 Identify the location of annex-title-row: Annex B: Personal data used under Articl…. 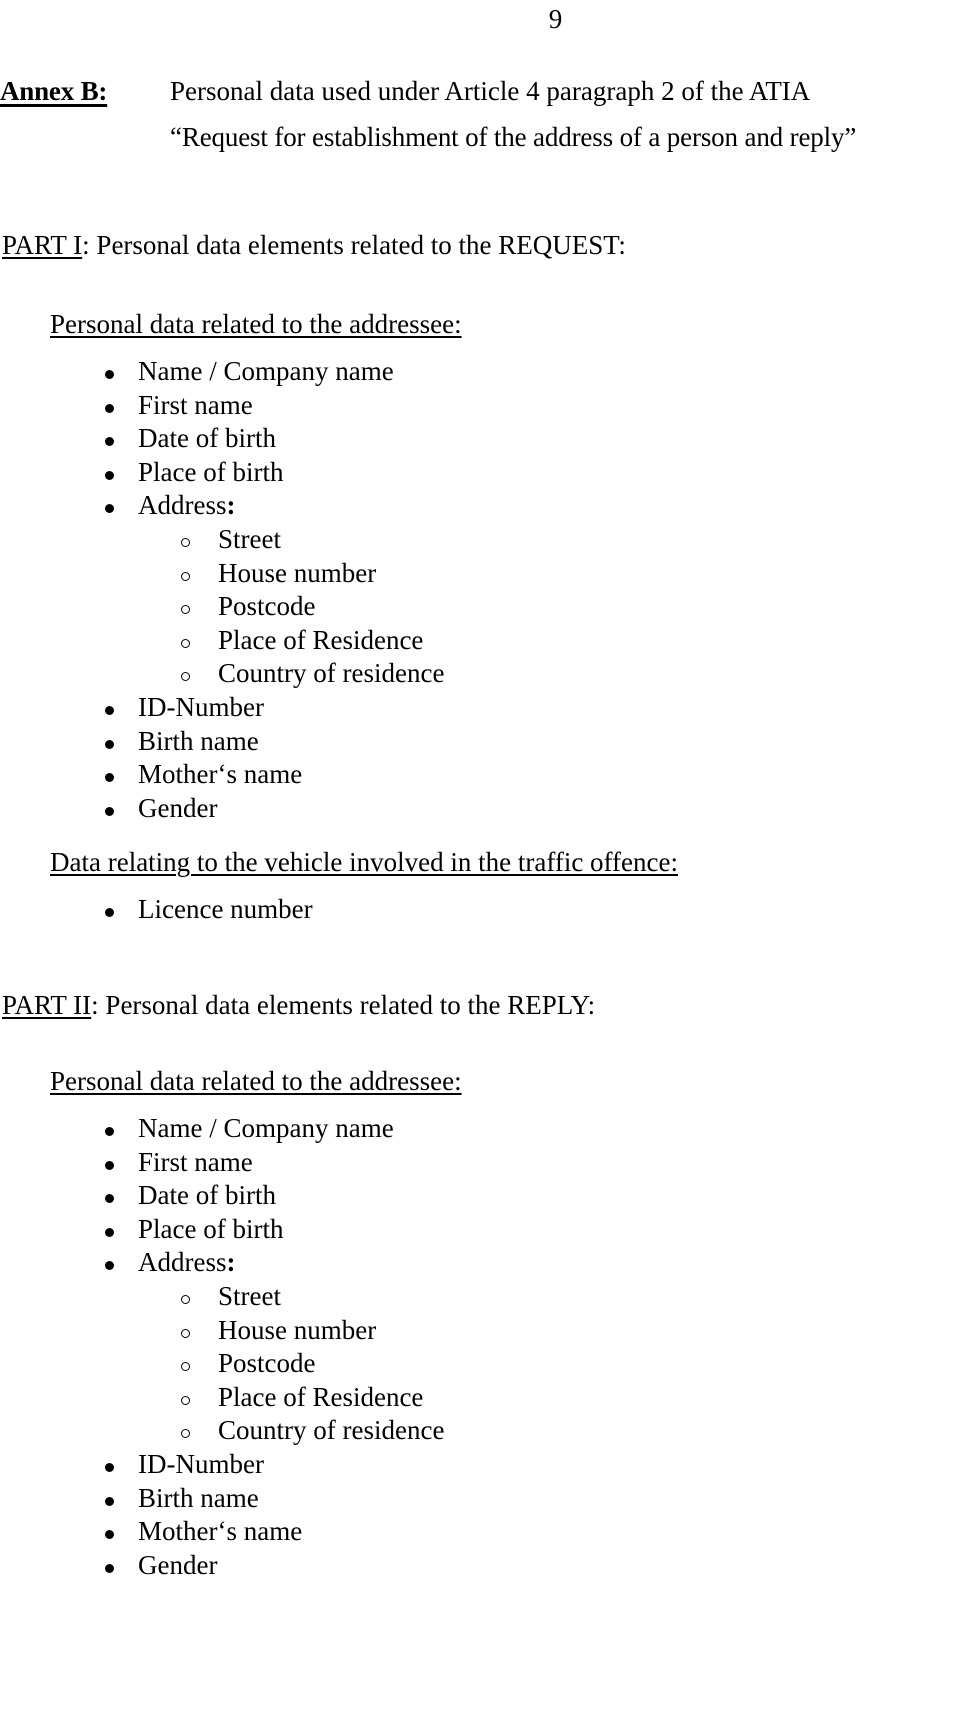
(480, 91).